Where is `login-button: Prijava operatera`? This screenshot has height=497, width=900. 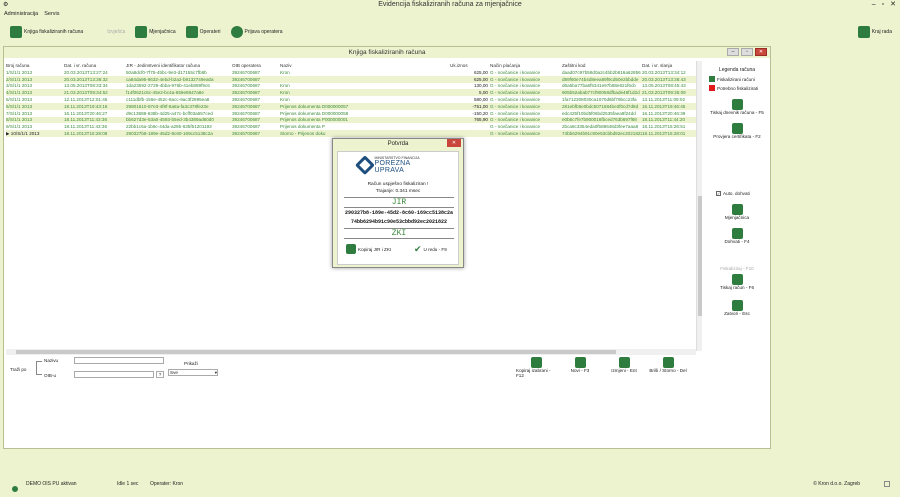
login-button: Prijava operatera is located at coordinates (256, 32).